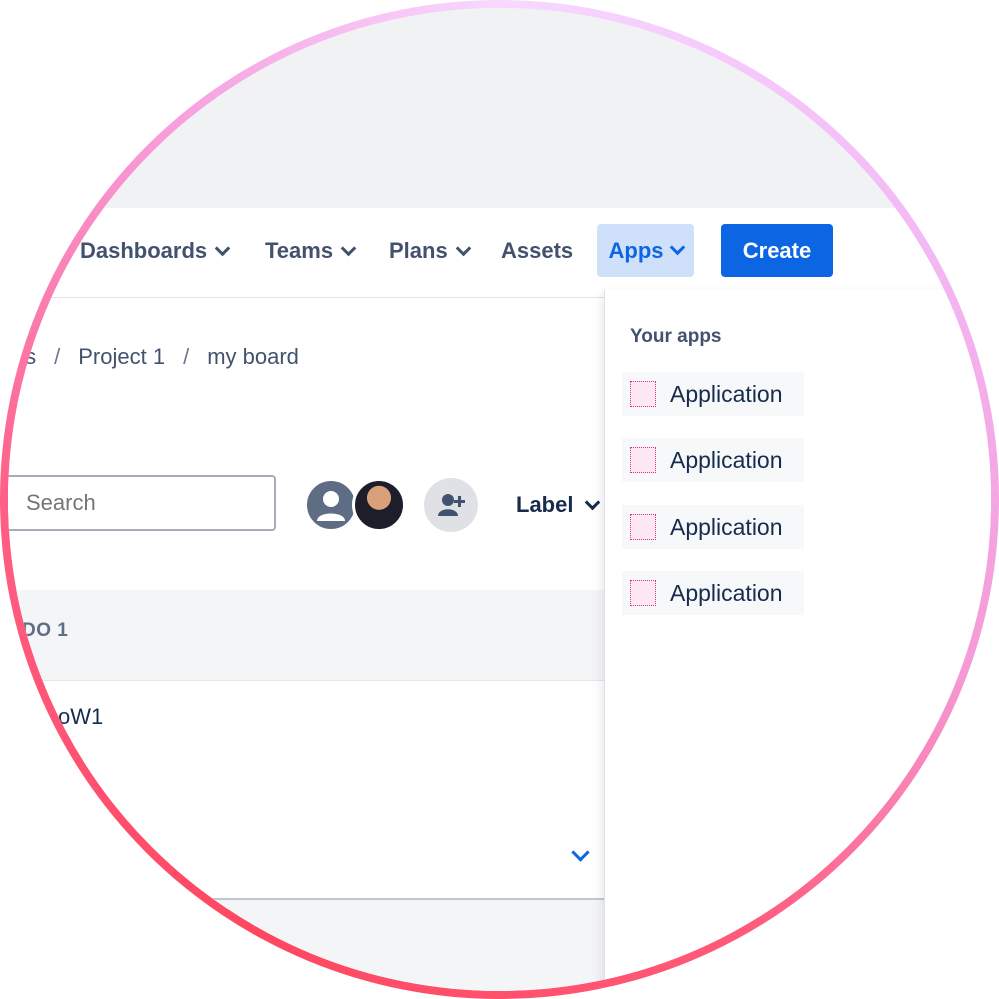  I want to click on nav-assets: Assets, so click(537, 251).